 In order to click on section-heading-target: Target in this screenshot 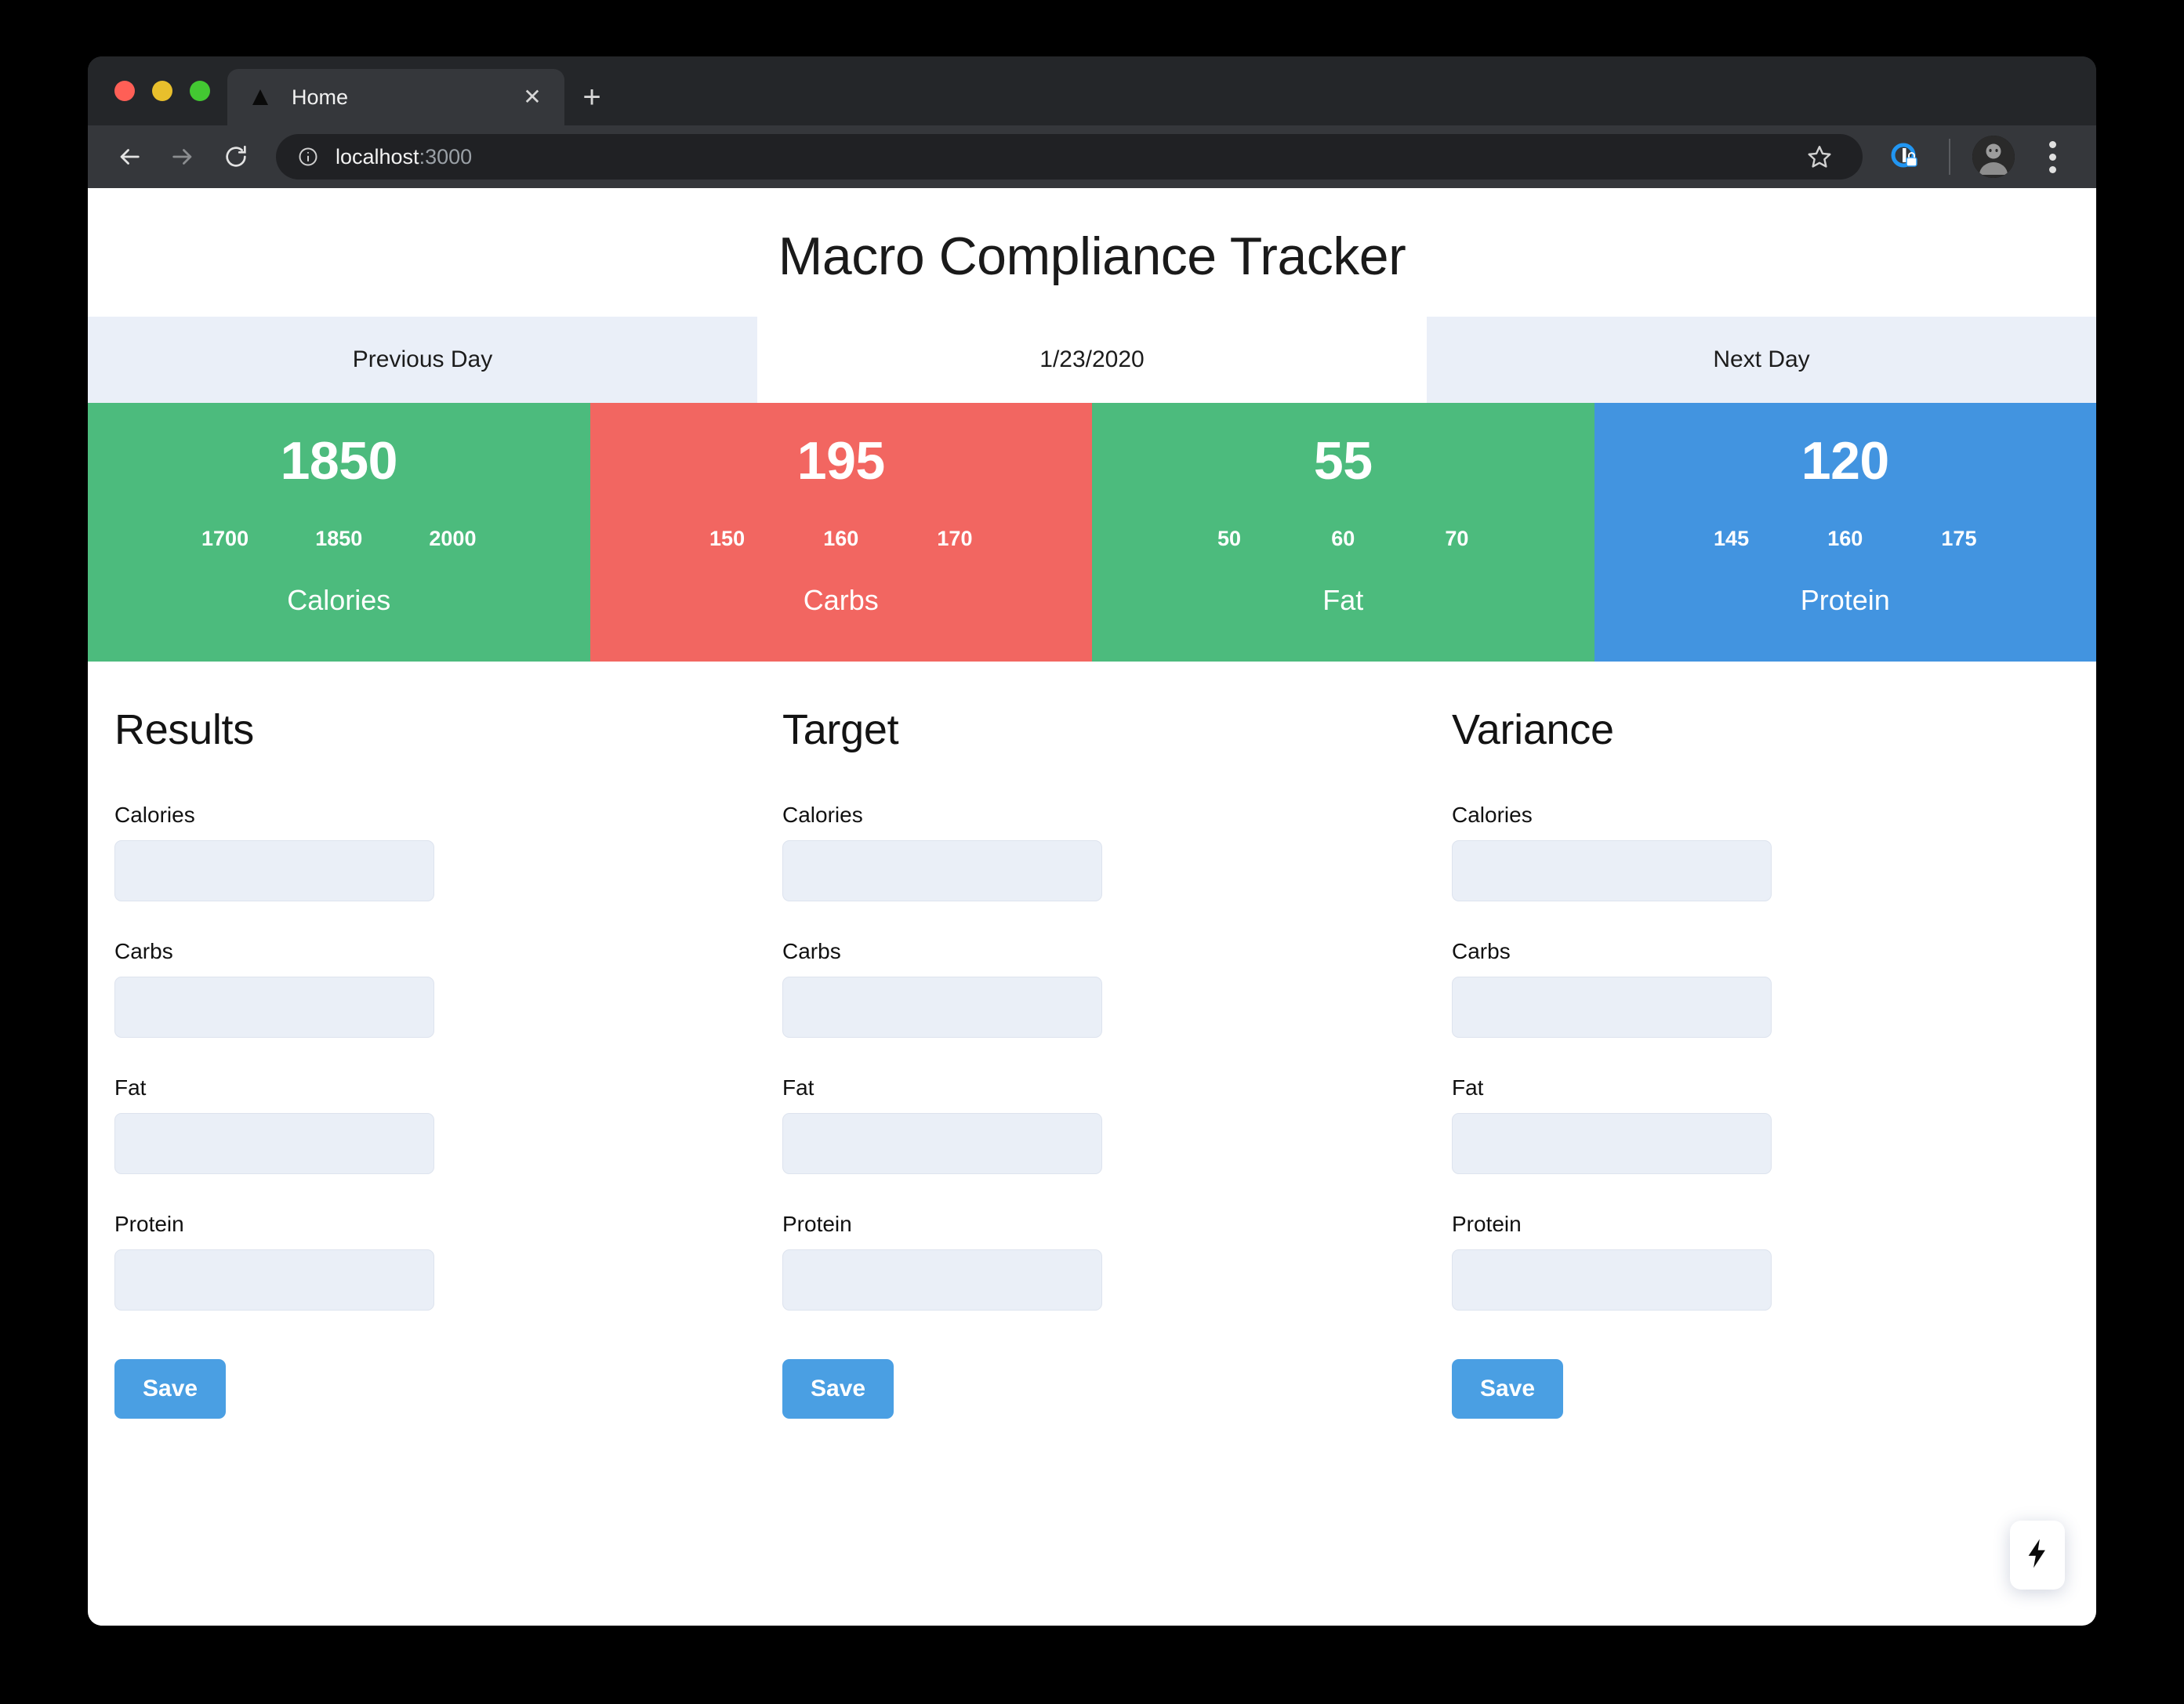, I will do `click(840, 730)`.